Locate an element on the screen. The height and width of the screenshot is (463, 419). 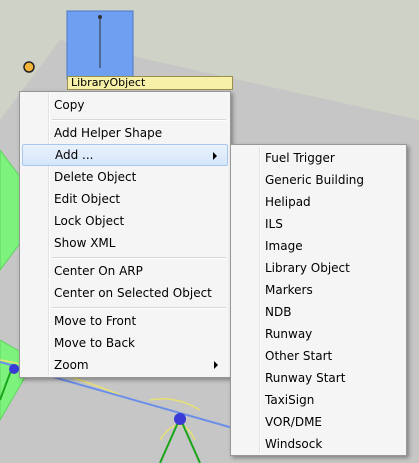
add-submenu-item-label: Runway Start is located at coordinates (305, 378).